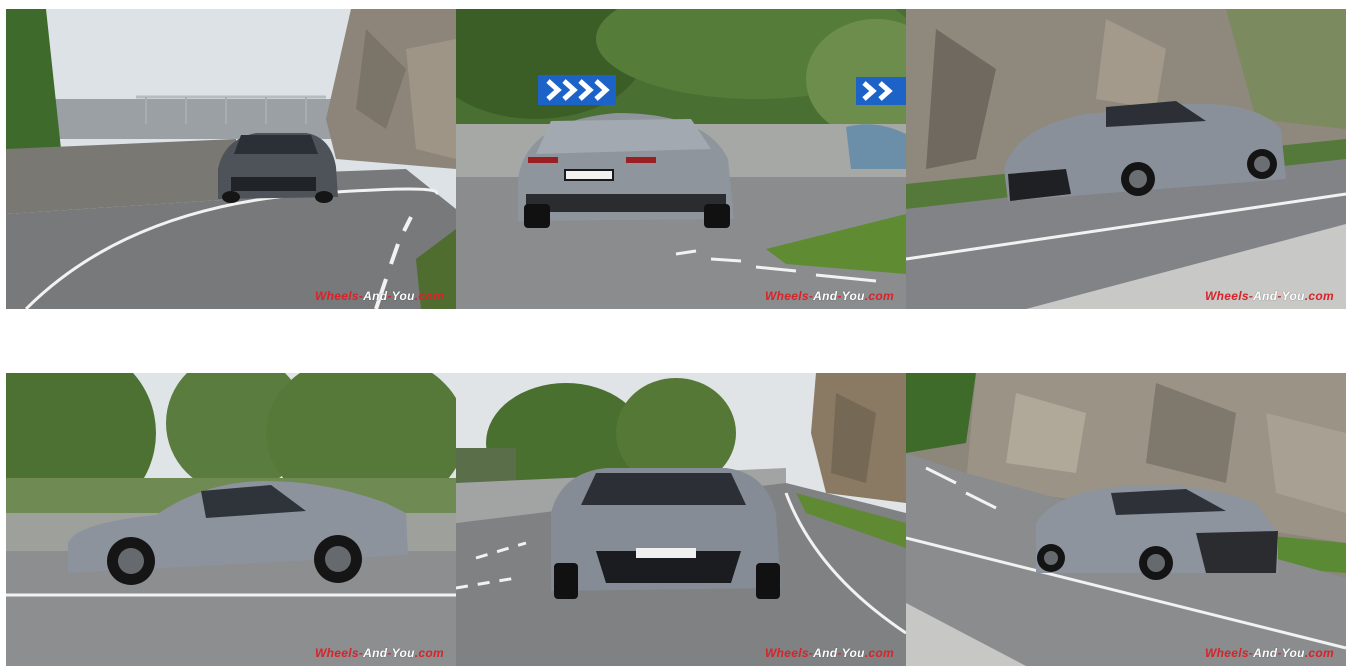 This screenshot has height=666, width=1347. Describe the element at coordinates (1269, 296) in the screenshot. I see `photo-3-watermark: Wheels-And-You.com` at that location.